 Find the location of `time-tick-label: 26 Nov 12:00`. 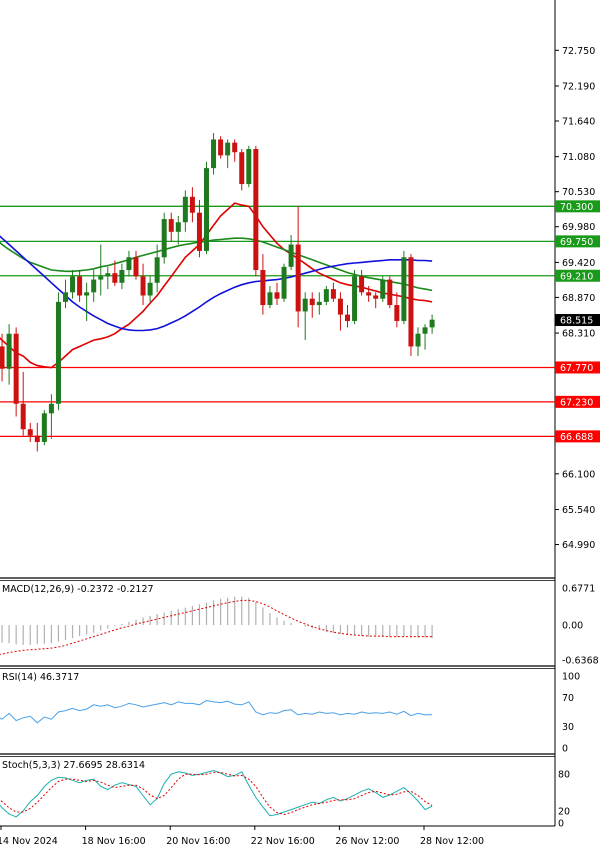

time-tick-label: 26 Nov 12:00 is located at coordinates (367, 841).